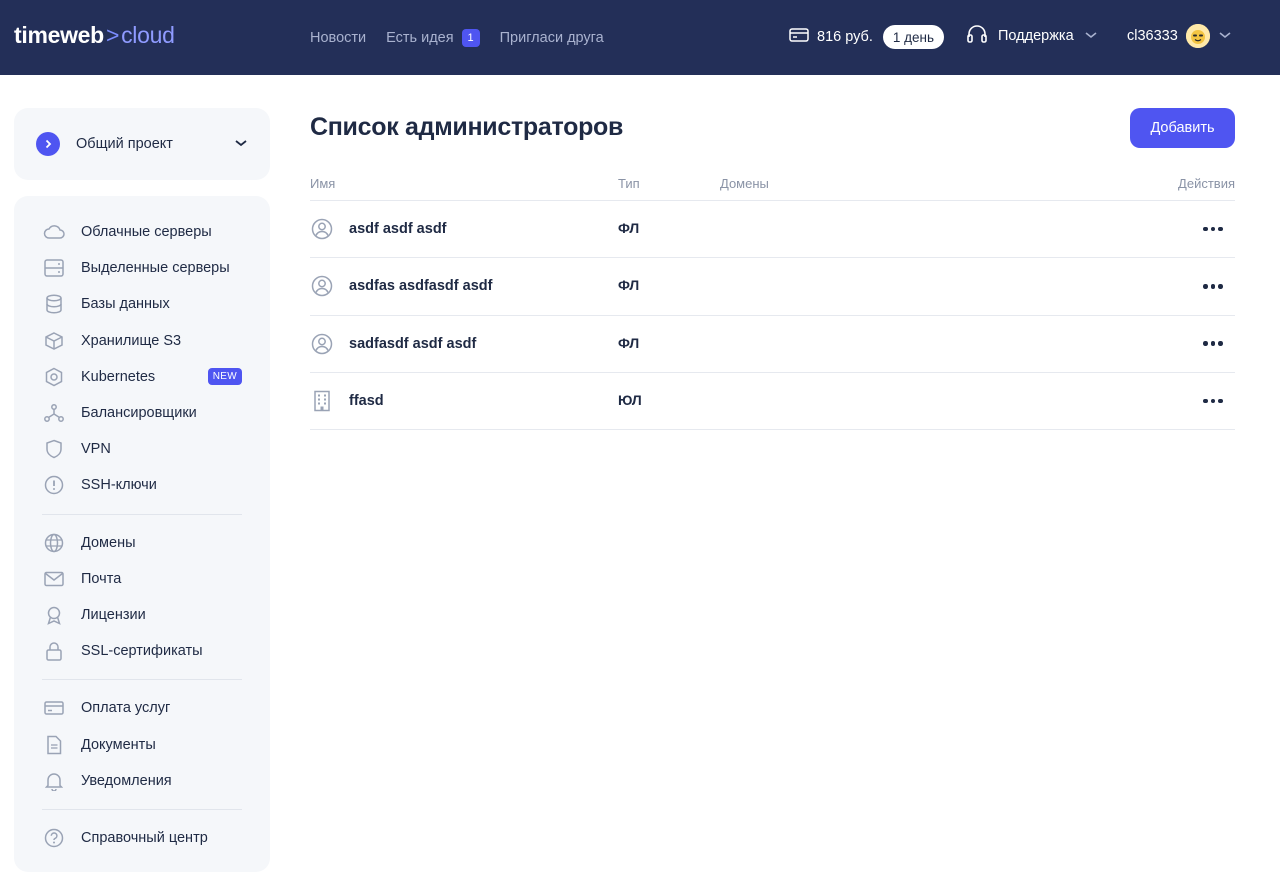 Image resolution: width=1280 pixels, height=890 pixels. I want to click on sidebar-item-payment: Оплата услуг, so click(142, 708).